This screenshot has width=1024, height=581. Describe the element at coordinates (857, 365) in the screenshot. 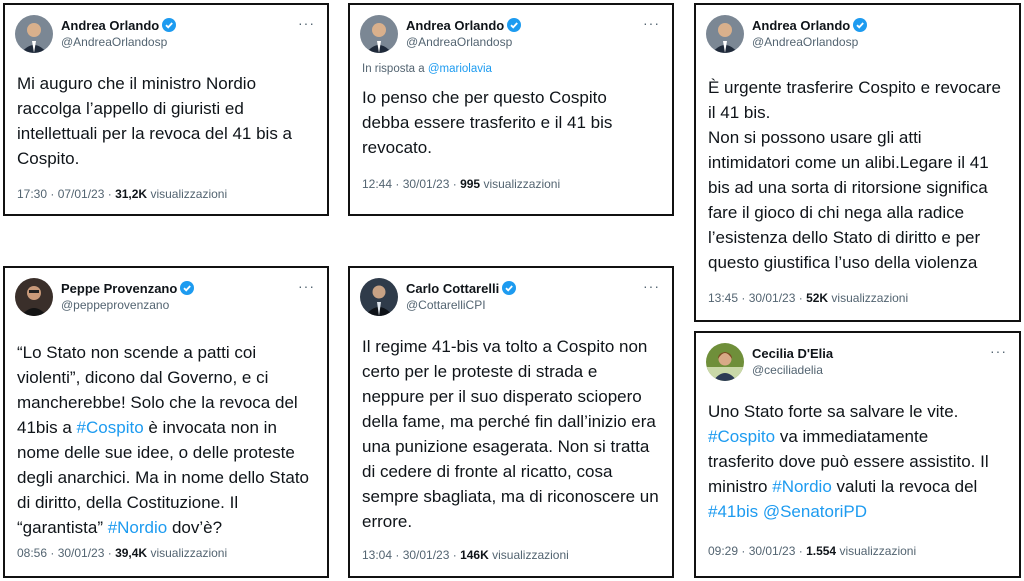

I see `tweet-header: Cecilia D'Elia @ceciliadelia ···` at that location.